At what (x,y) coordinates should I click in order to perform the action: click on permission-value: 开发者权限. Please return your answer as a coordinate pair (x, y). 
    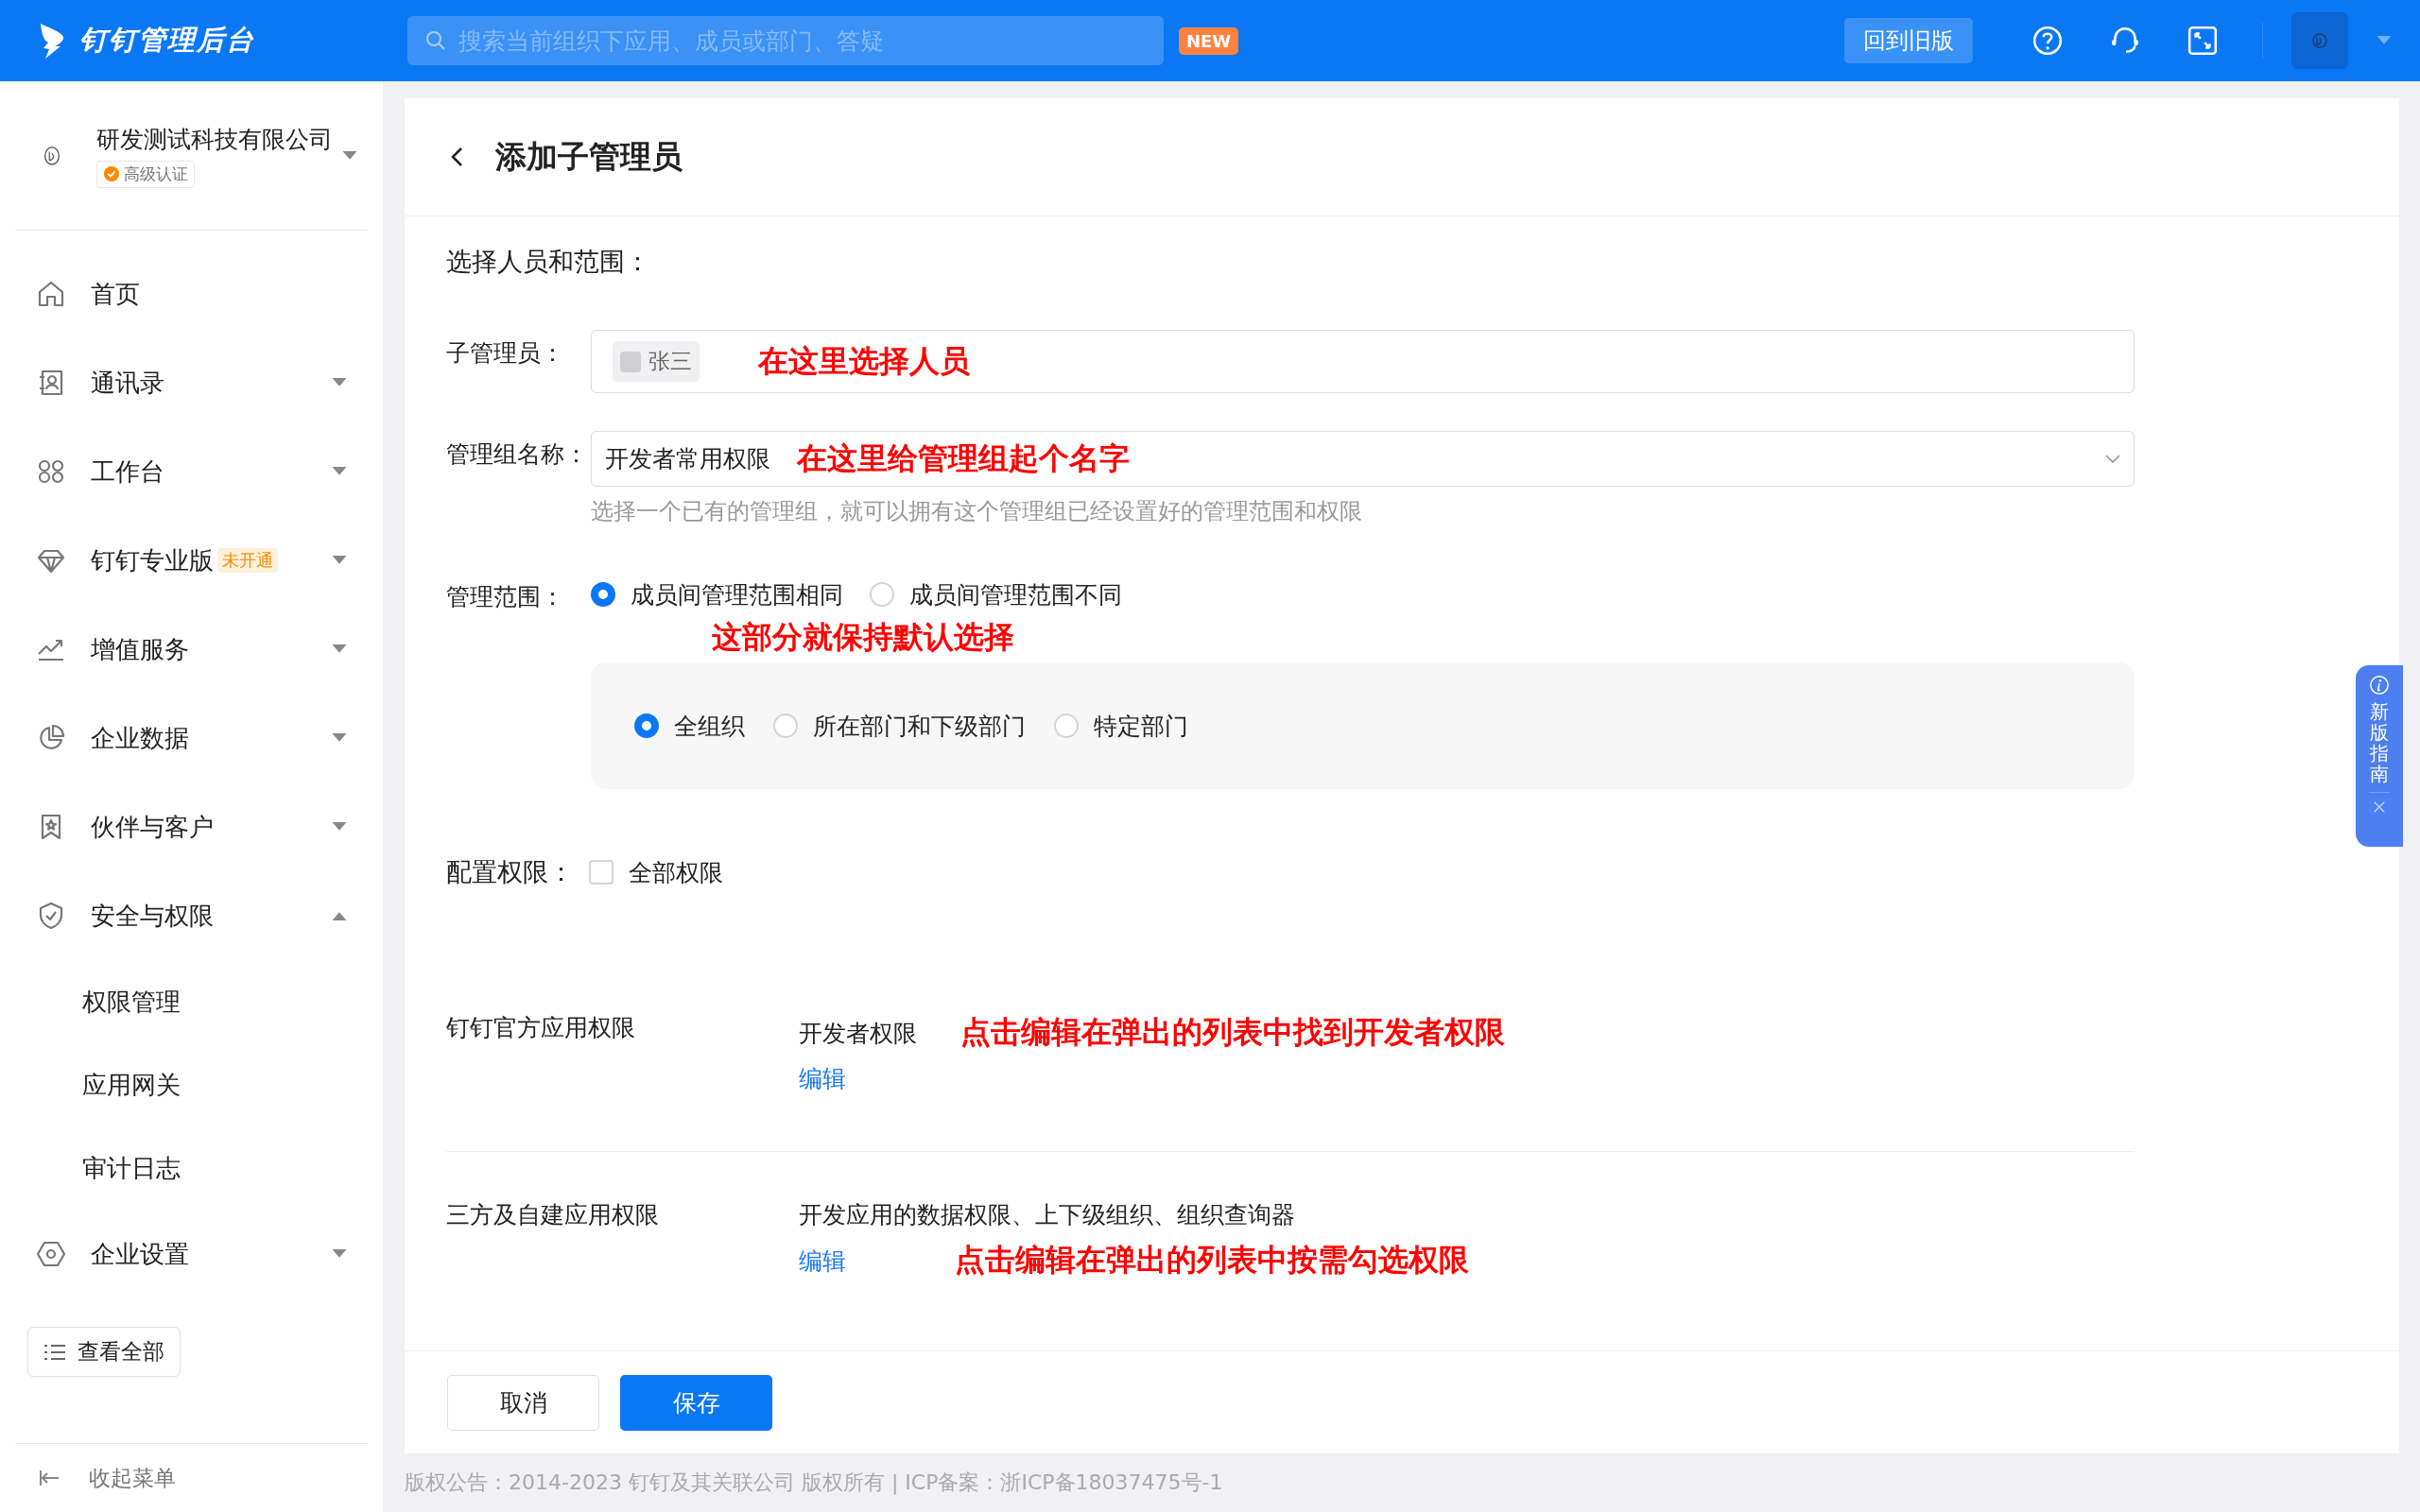
    Looking at the image, I should click on (858, 1033).